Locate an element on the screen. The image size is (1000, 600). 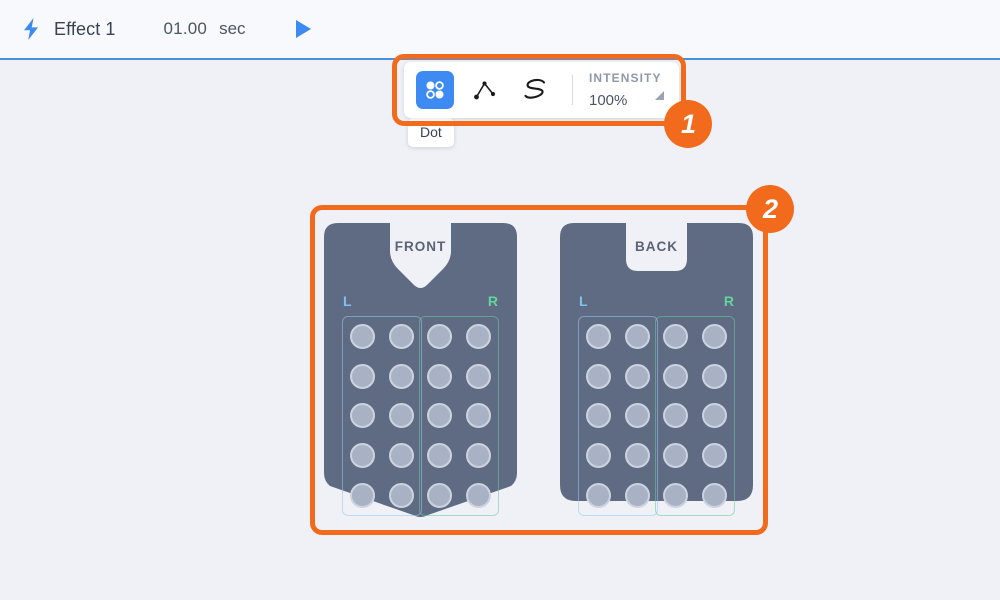
tool-tooltip: Dot is located at coordinates (431, 132).